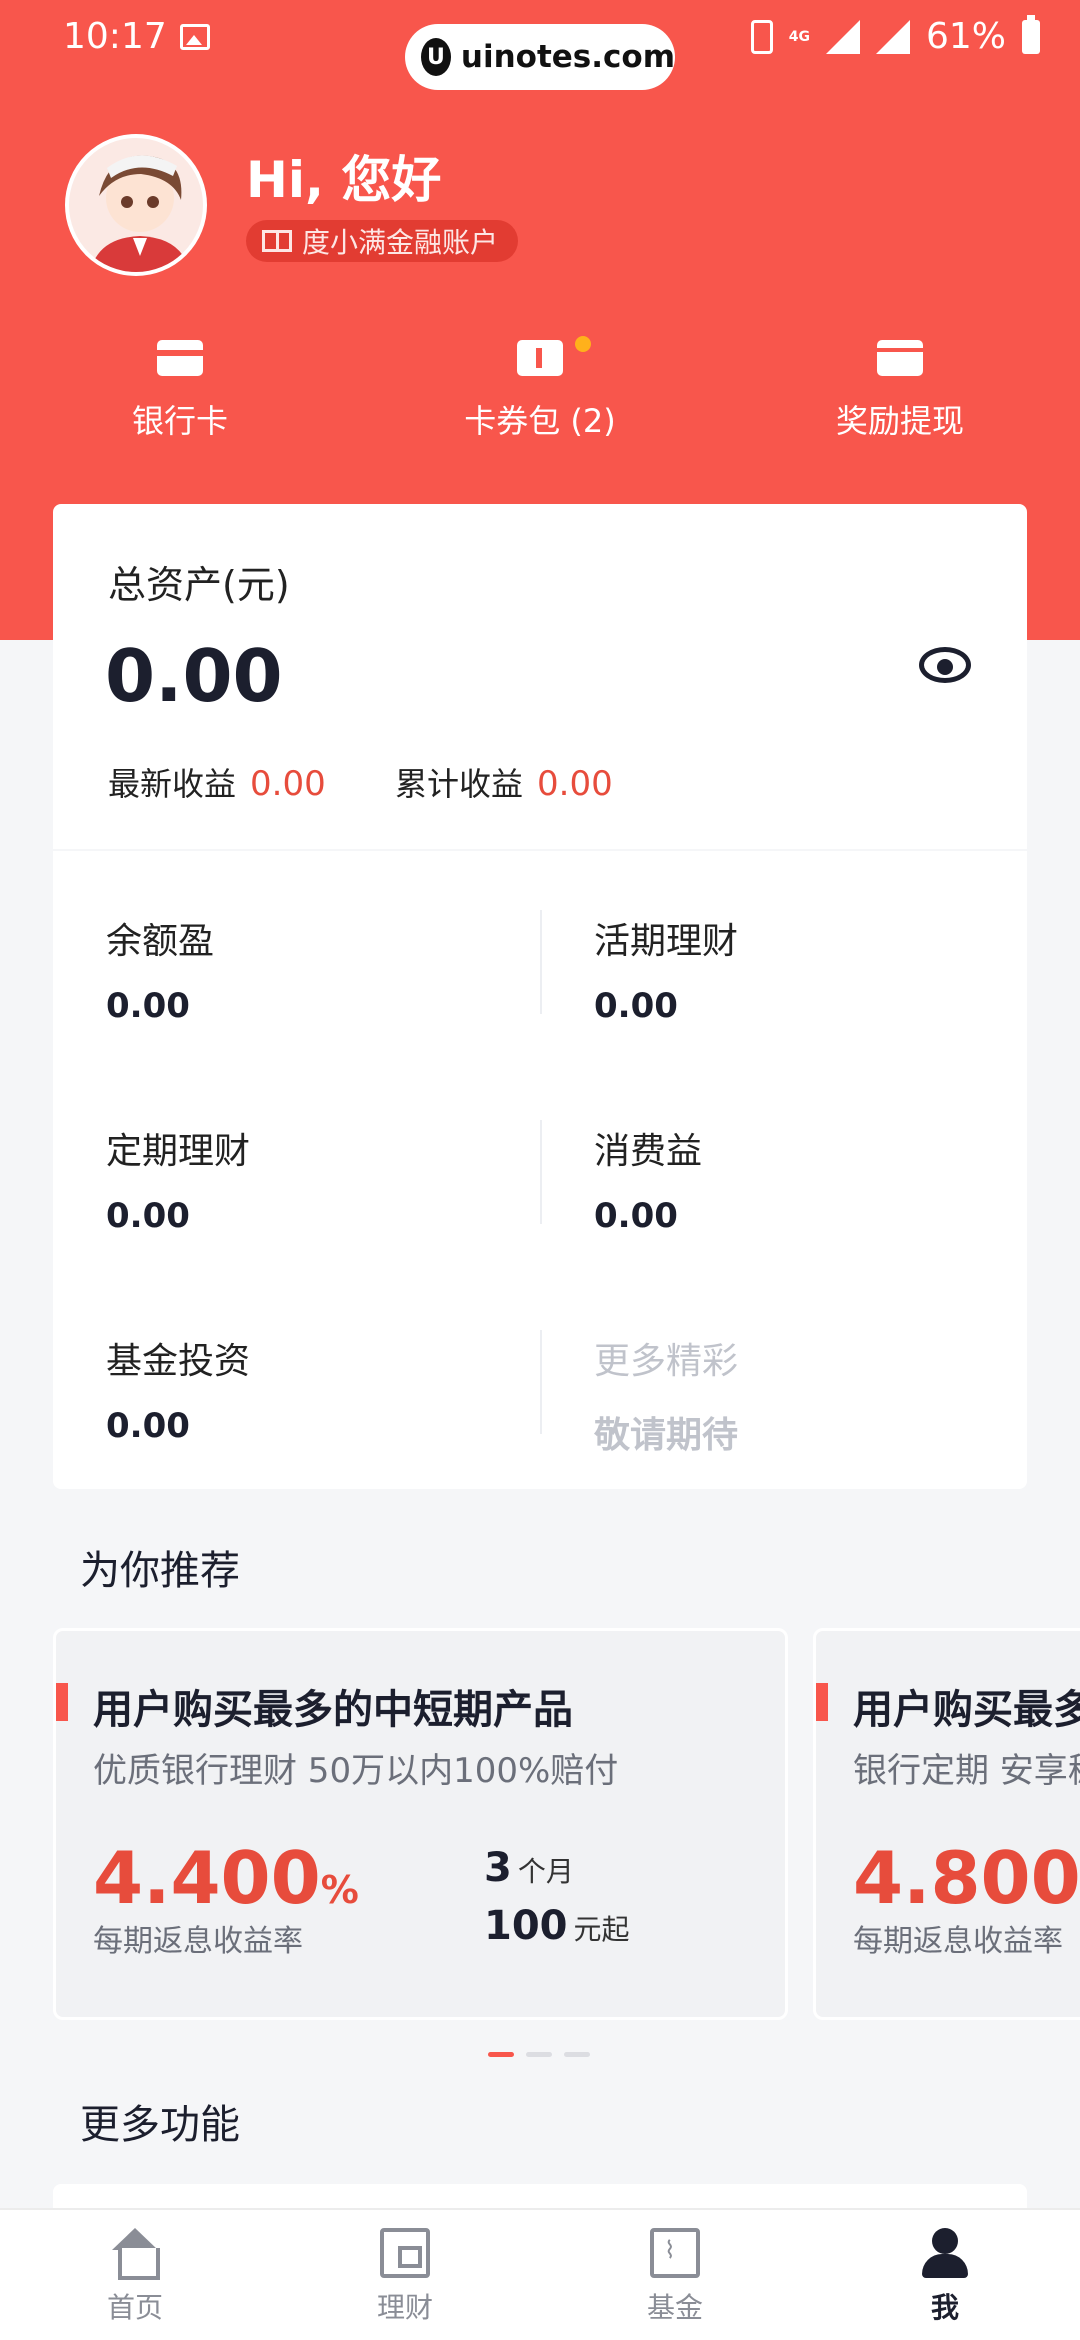  I want to click on battery-percent: 61%, so click(965, 36).